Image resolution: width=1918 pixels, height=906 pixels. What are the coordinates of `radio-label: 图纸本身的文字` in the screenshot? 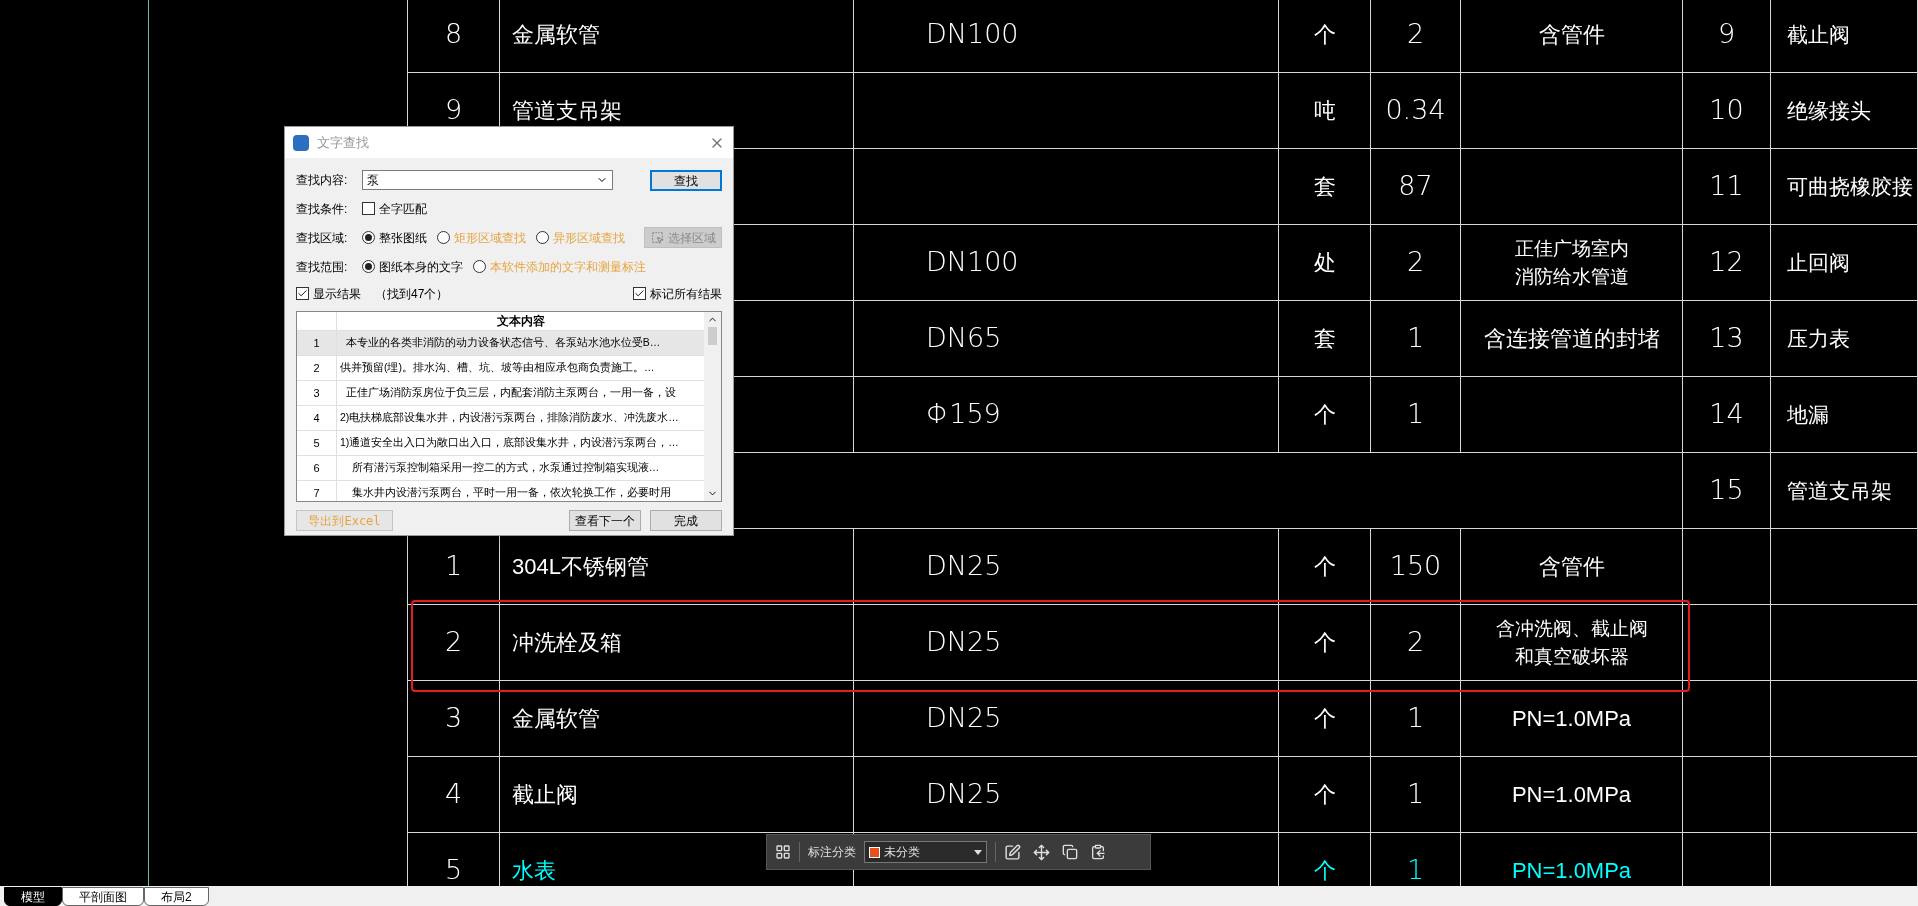 It's located at (421, 267).